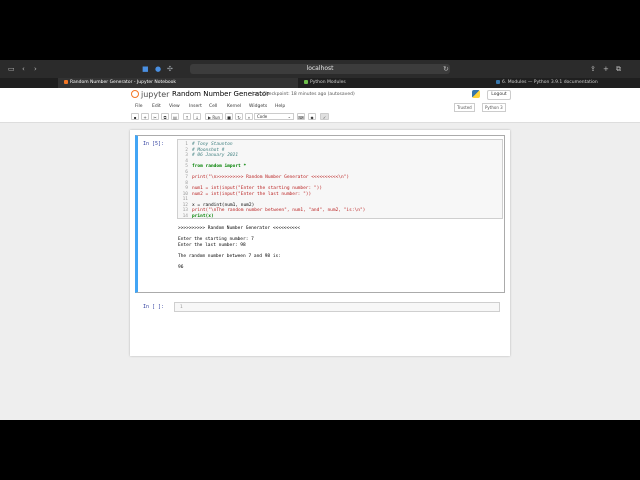  Describe the element at coordinates (219, 166) in the screenshot. I see `code-line: from random import *` at that location.